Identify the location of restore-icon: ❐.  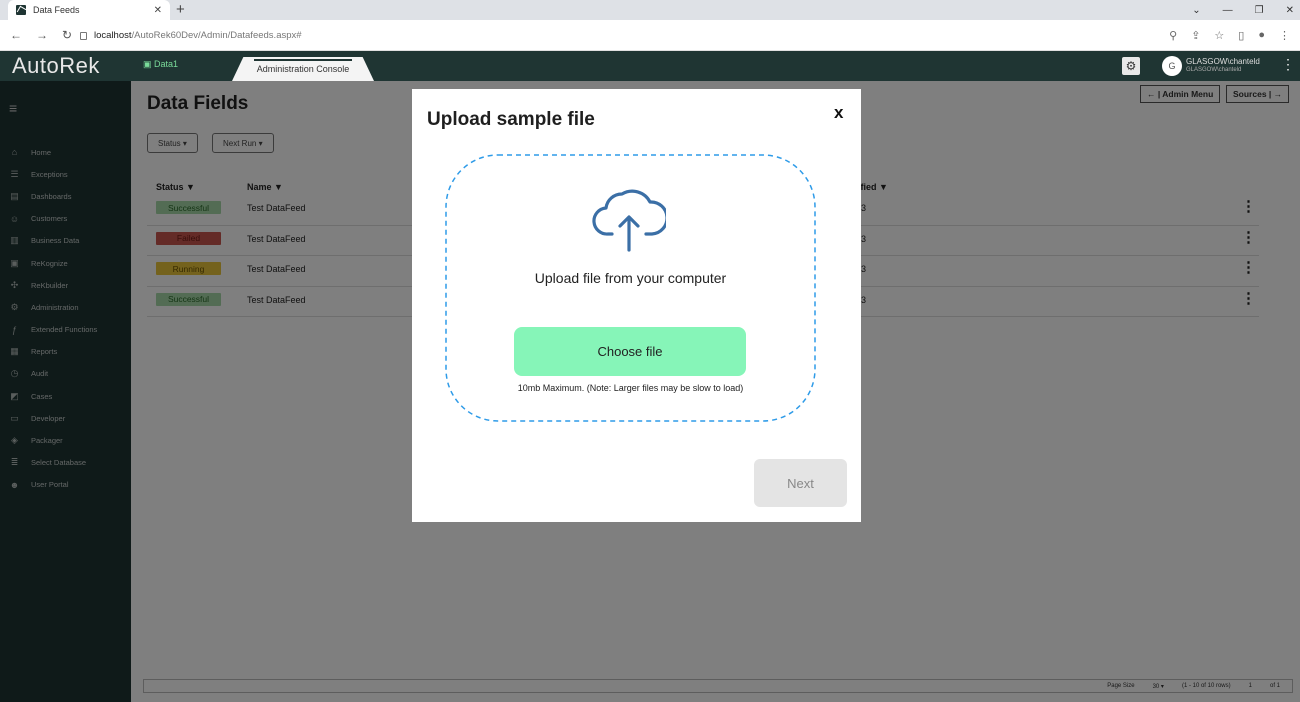
(1259, 10).